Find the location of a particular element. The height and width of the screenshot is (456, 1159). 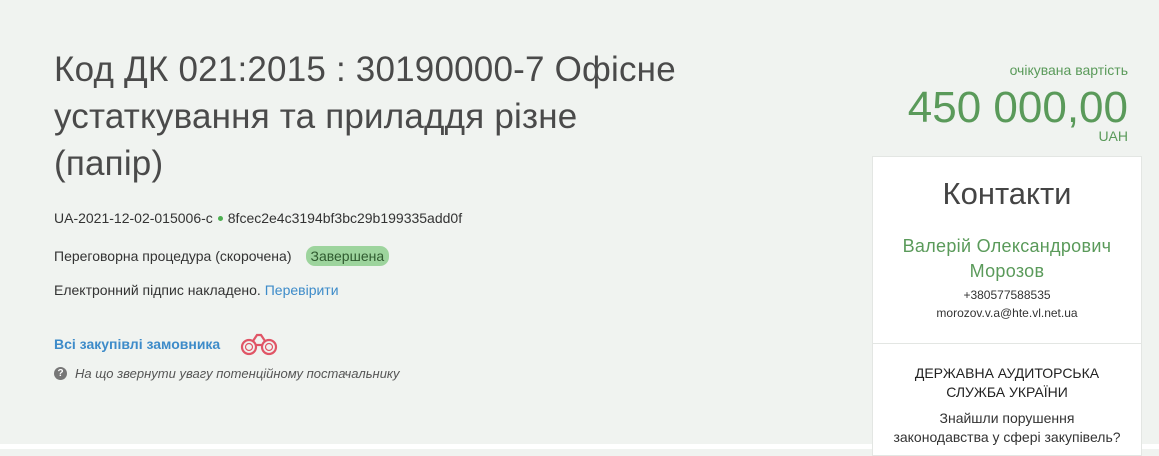

audit-service-title: ДЕРЖАВНА АУДИТОРСЬКА СЛУЖБА УКРАЇНИ is located at coordinates (1007, 383).